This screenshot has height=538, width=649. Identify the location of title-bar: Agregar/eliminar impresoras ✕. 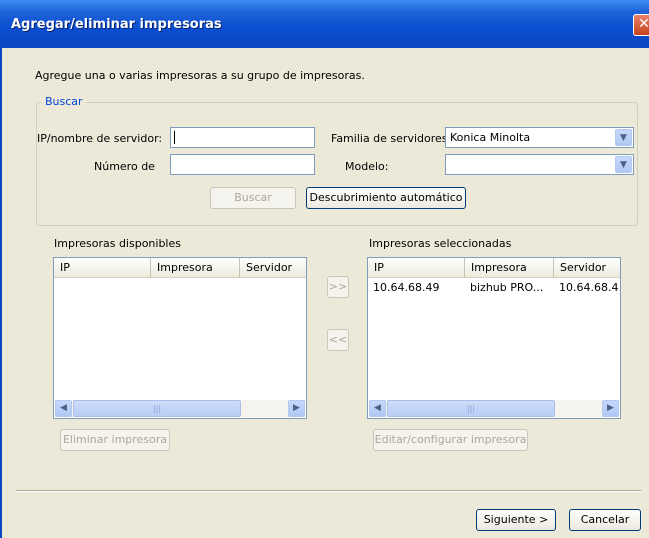
(324, 24).